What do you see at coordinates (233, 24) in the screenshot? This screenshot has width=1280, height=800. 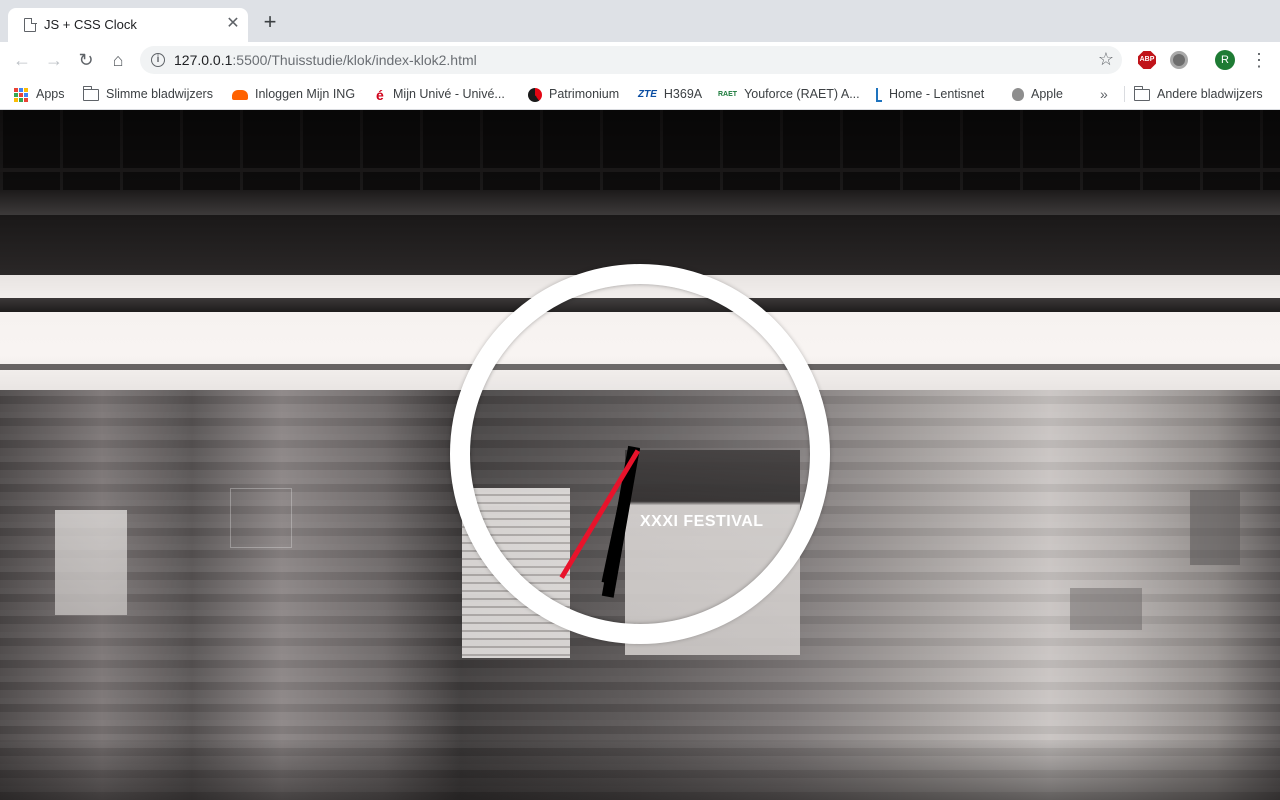 I see `tab-close-icon: ✕` at bounding box center [233, 24].